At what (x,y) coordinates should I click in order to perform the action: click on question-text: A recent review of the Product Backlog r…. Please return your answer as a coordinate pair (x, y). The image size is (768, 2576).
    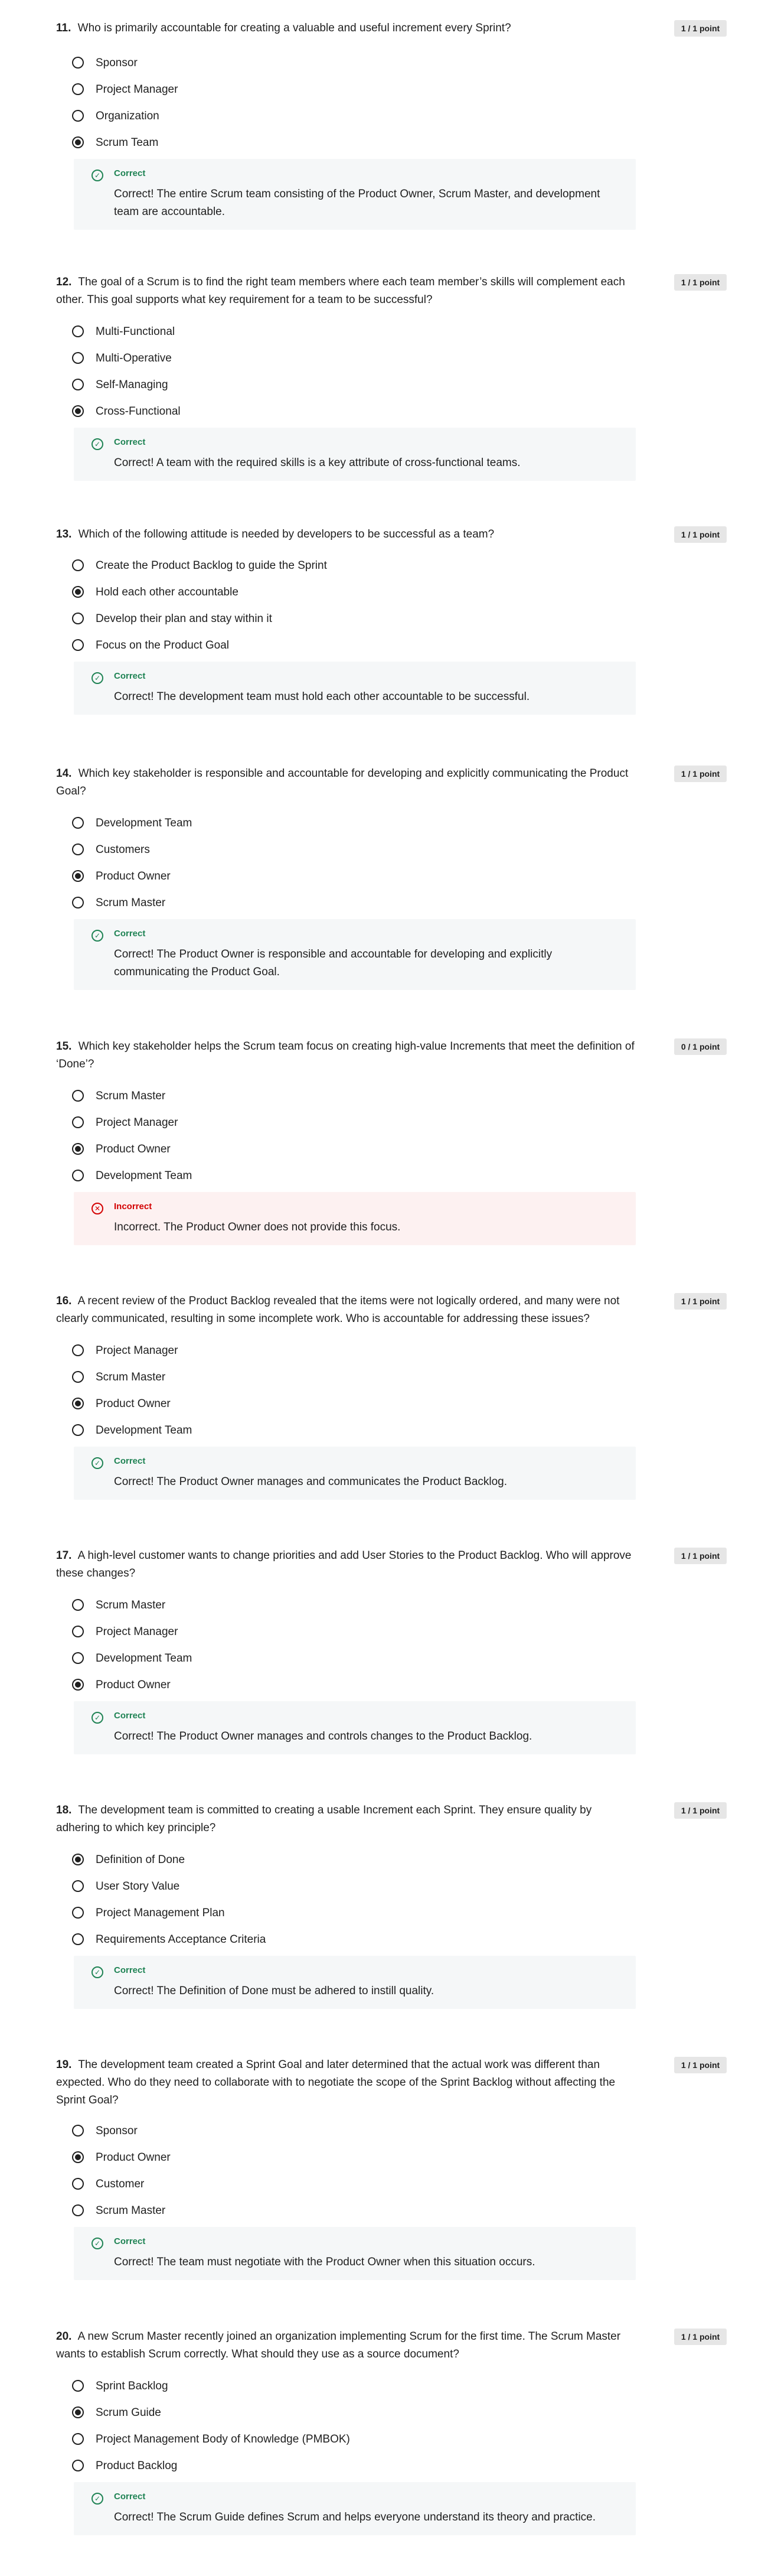
    Looking at the image, I should click on (338, 1310).